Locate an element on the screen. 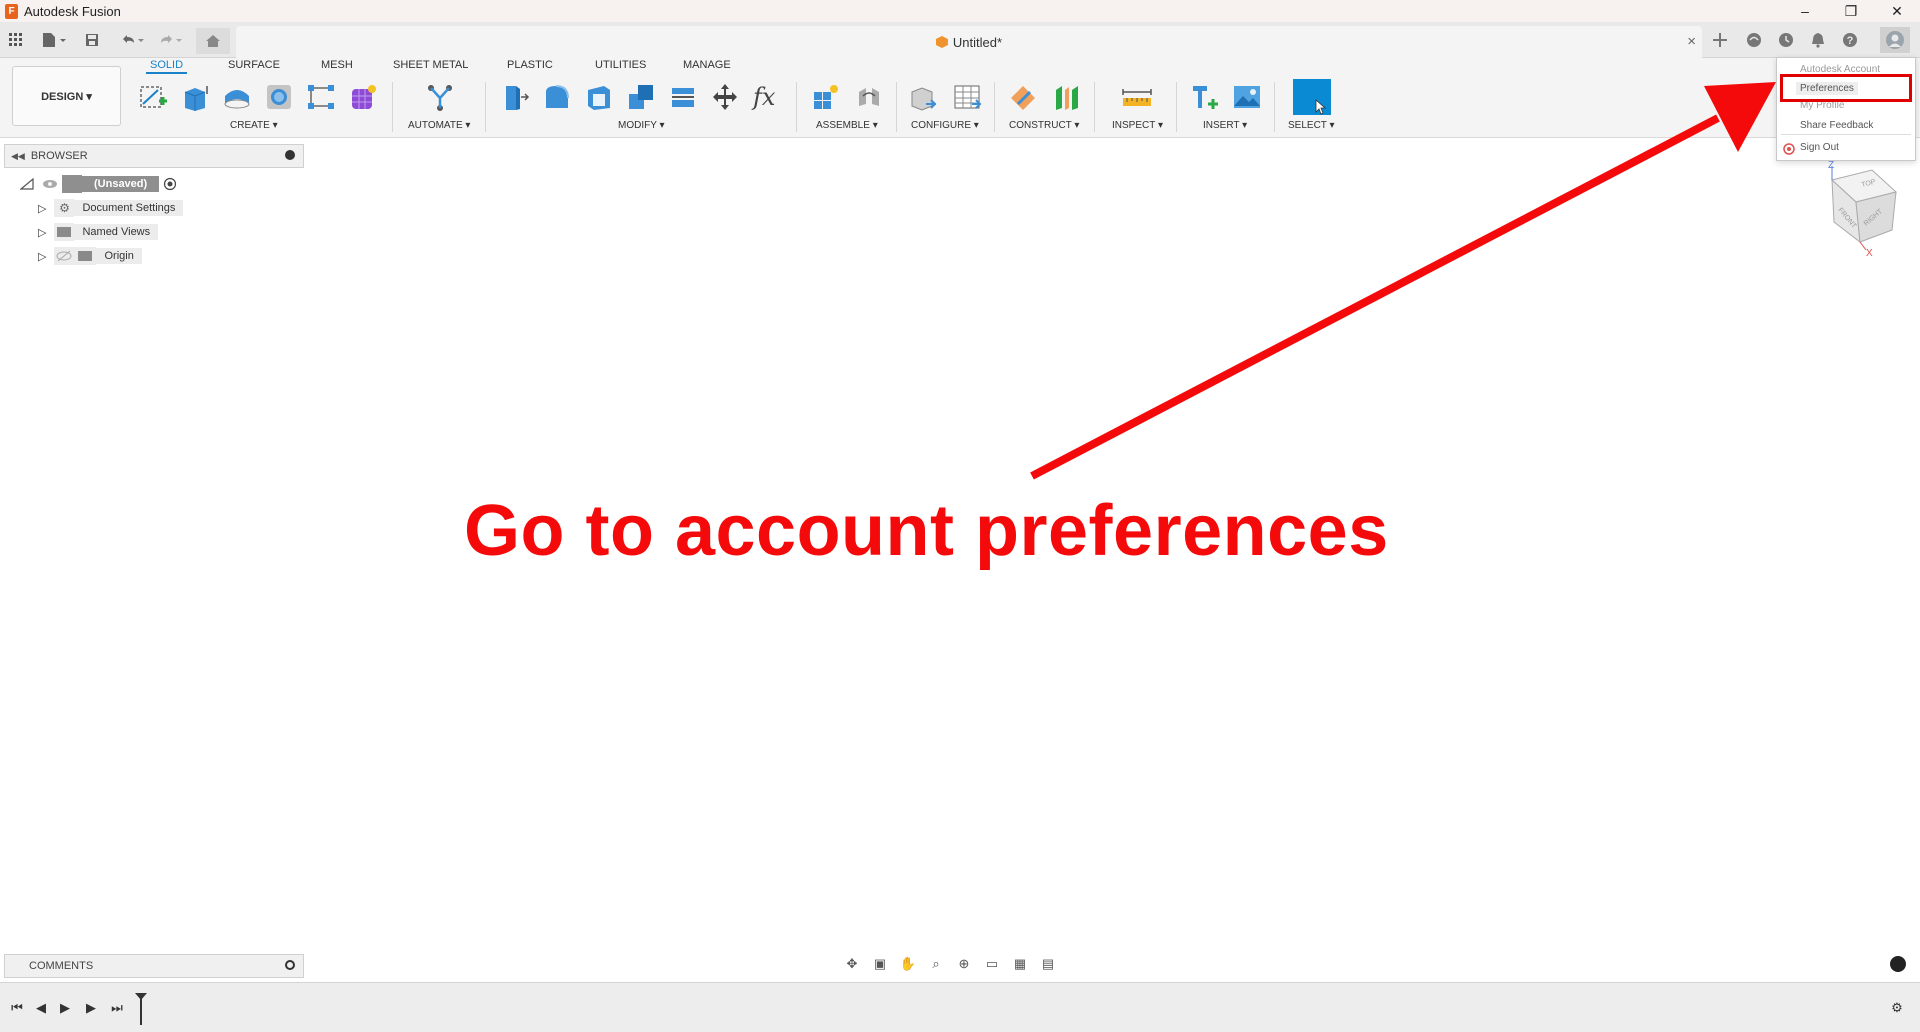 The height and width of the screenshot is (1032, 1920). activate-radio-icon is located at coordinates (170, 184).